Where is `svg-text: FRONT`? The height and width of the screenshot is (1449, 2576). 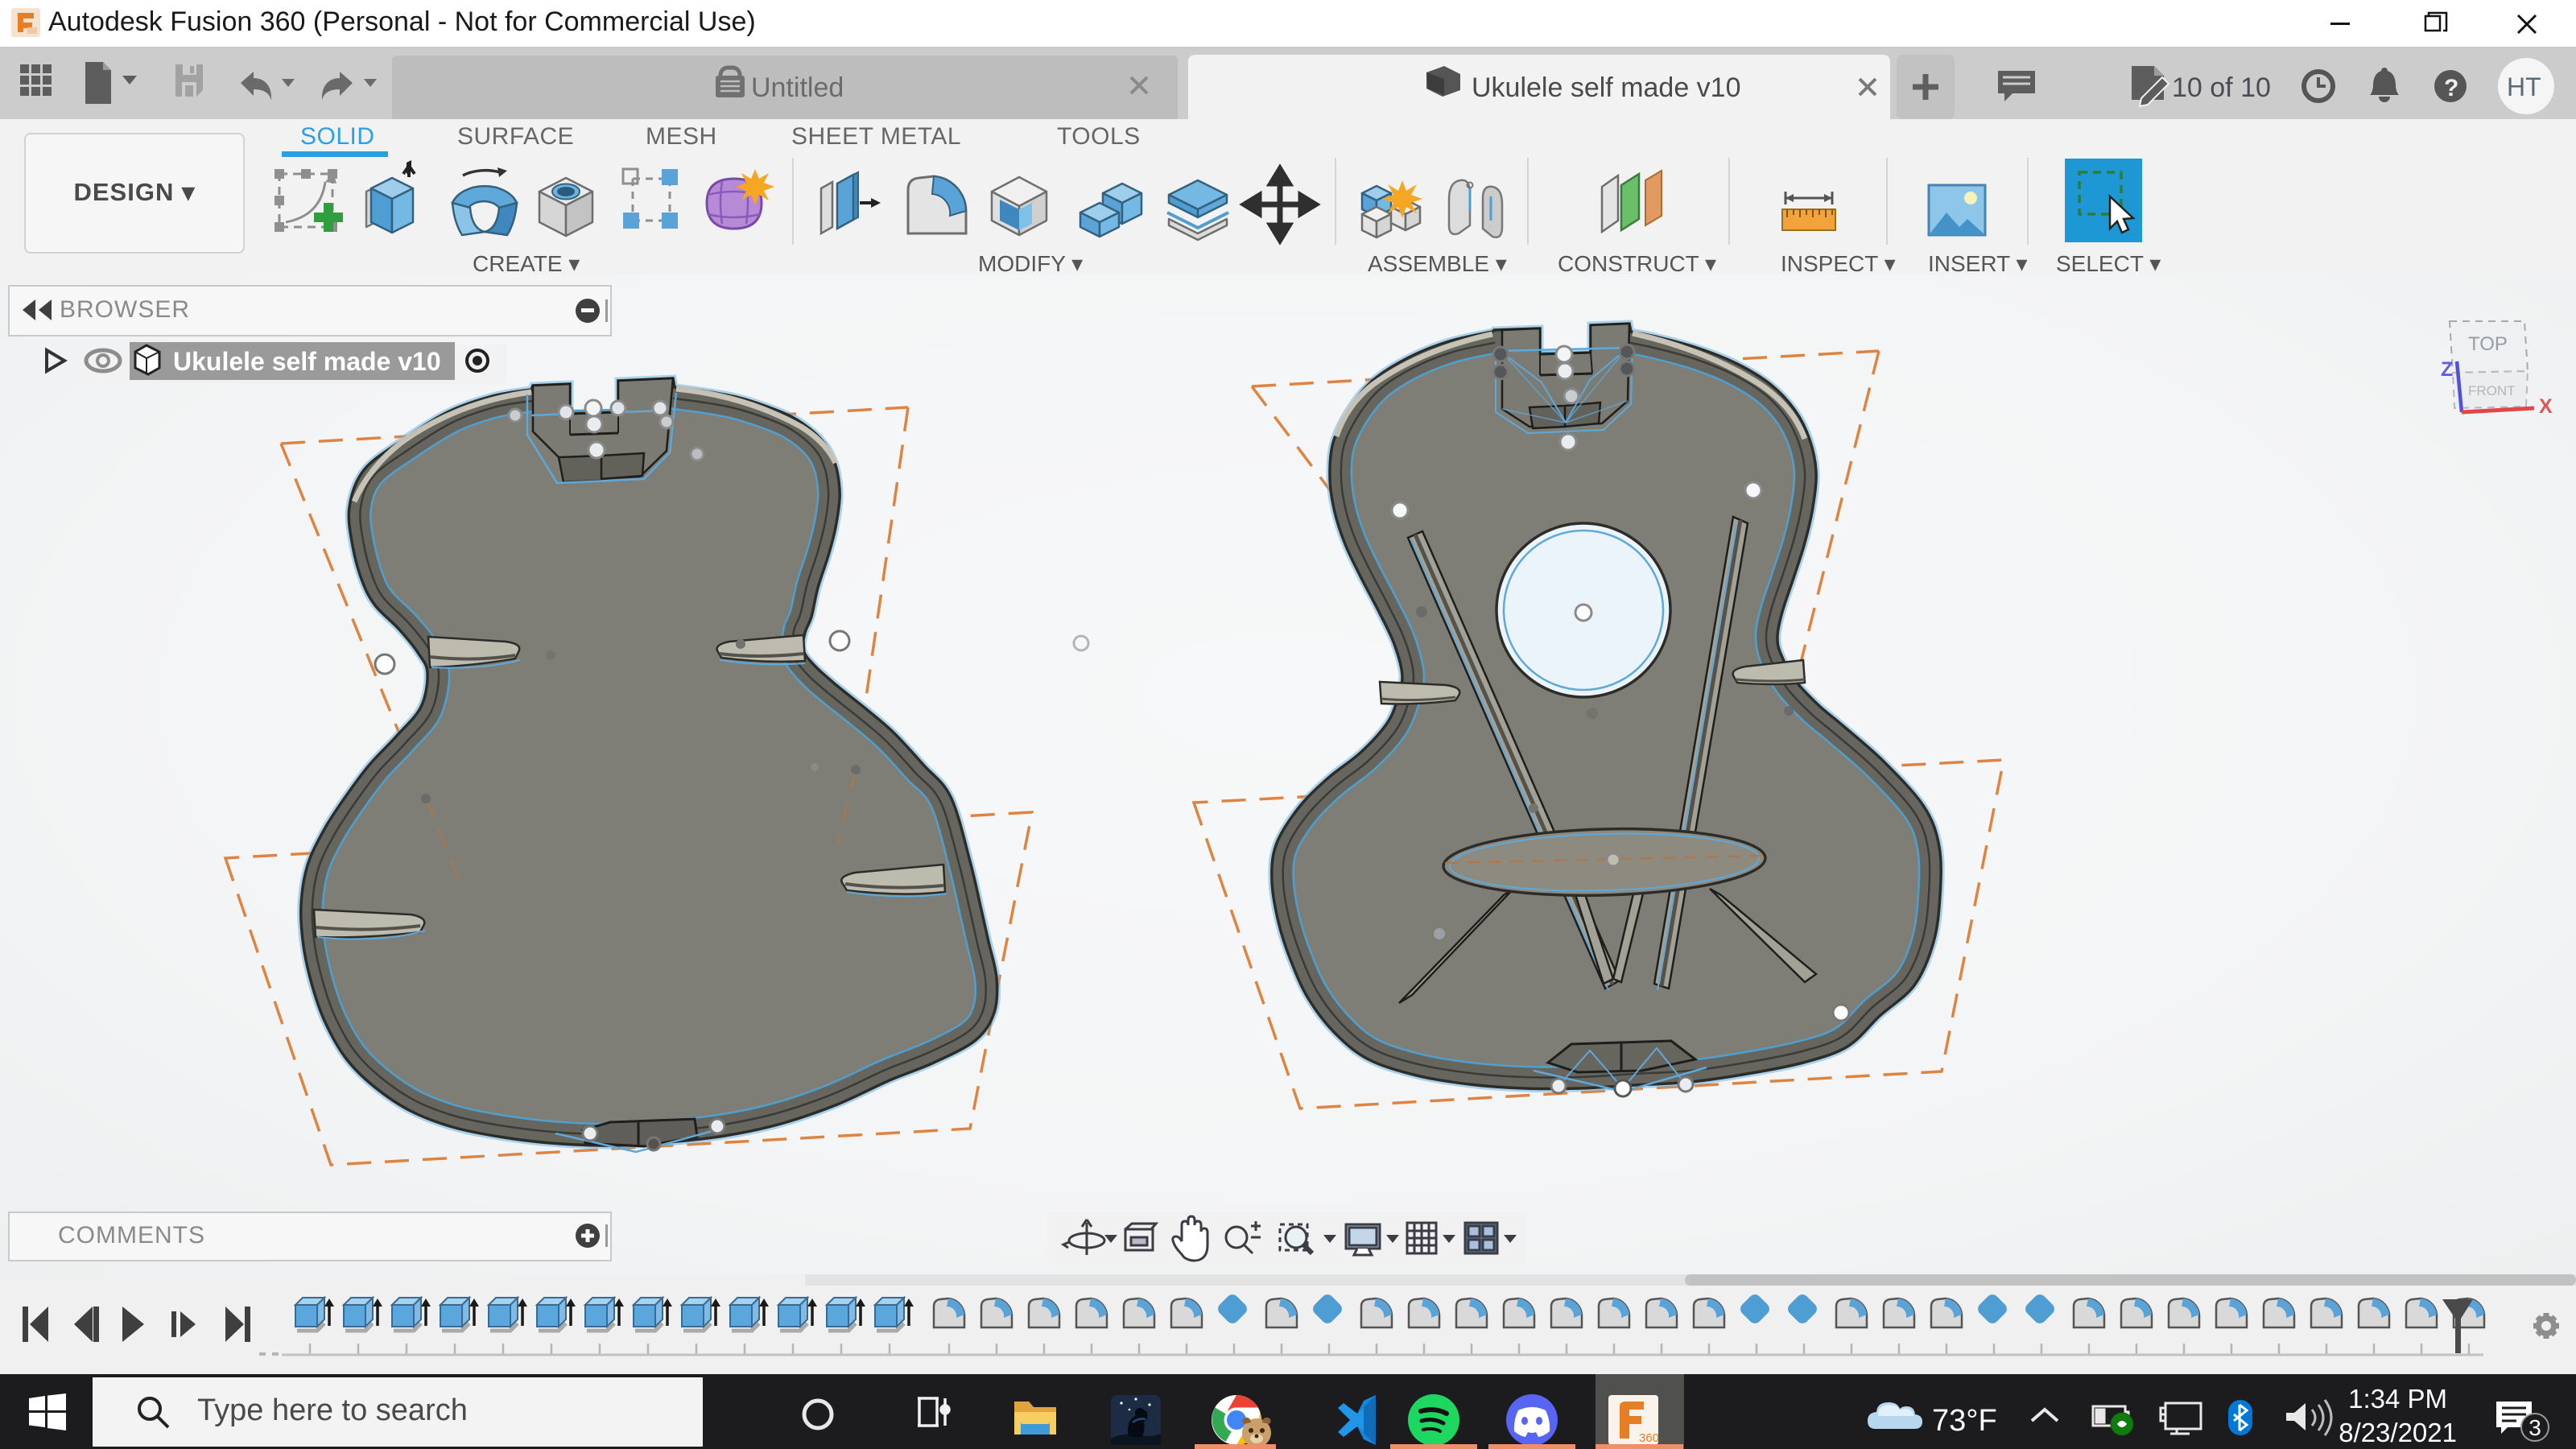
svg-text: FRONT is located at coordinates (2492, 390).